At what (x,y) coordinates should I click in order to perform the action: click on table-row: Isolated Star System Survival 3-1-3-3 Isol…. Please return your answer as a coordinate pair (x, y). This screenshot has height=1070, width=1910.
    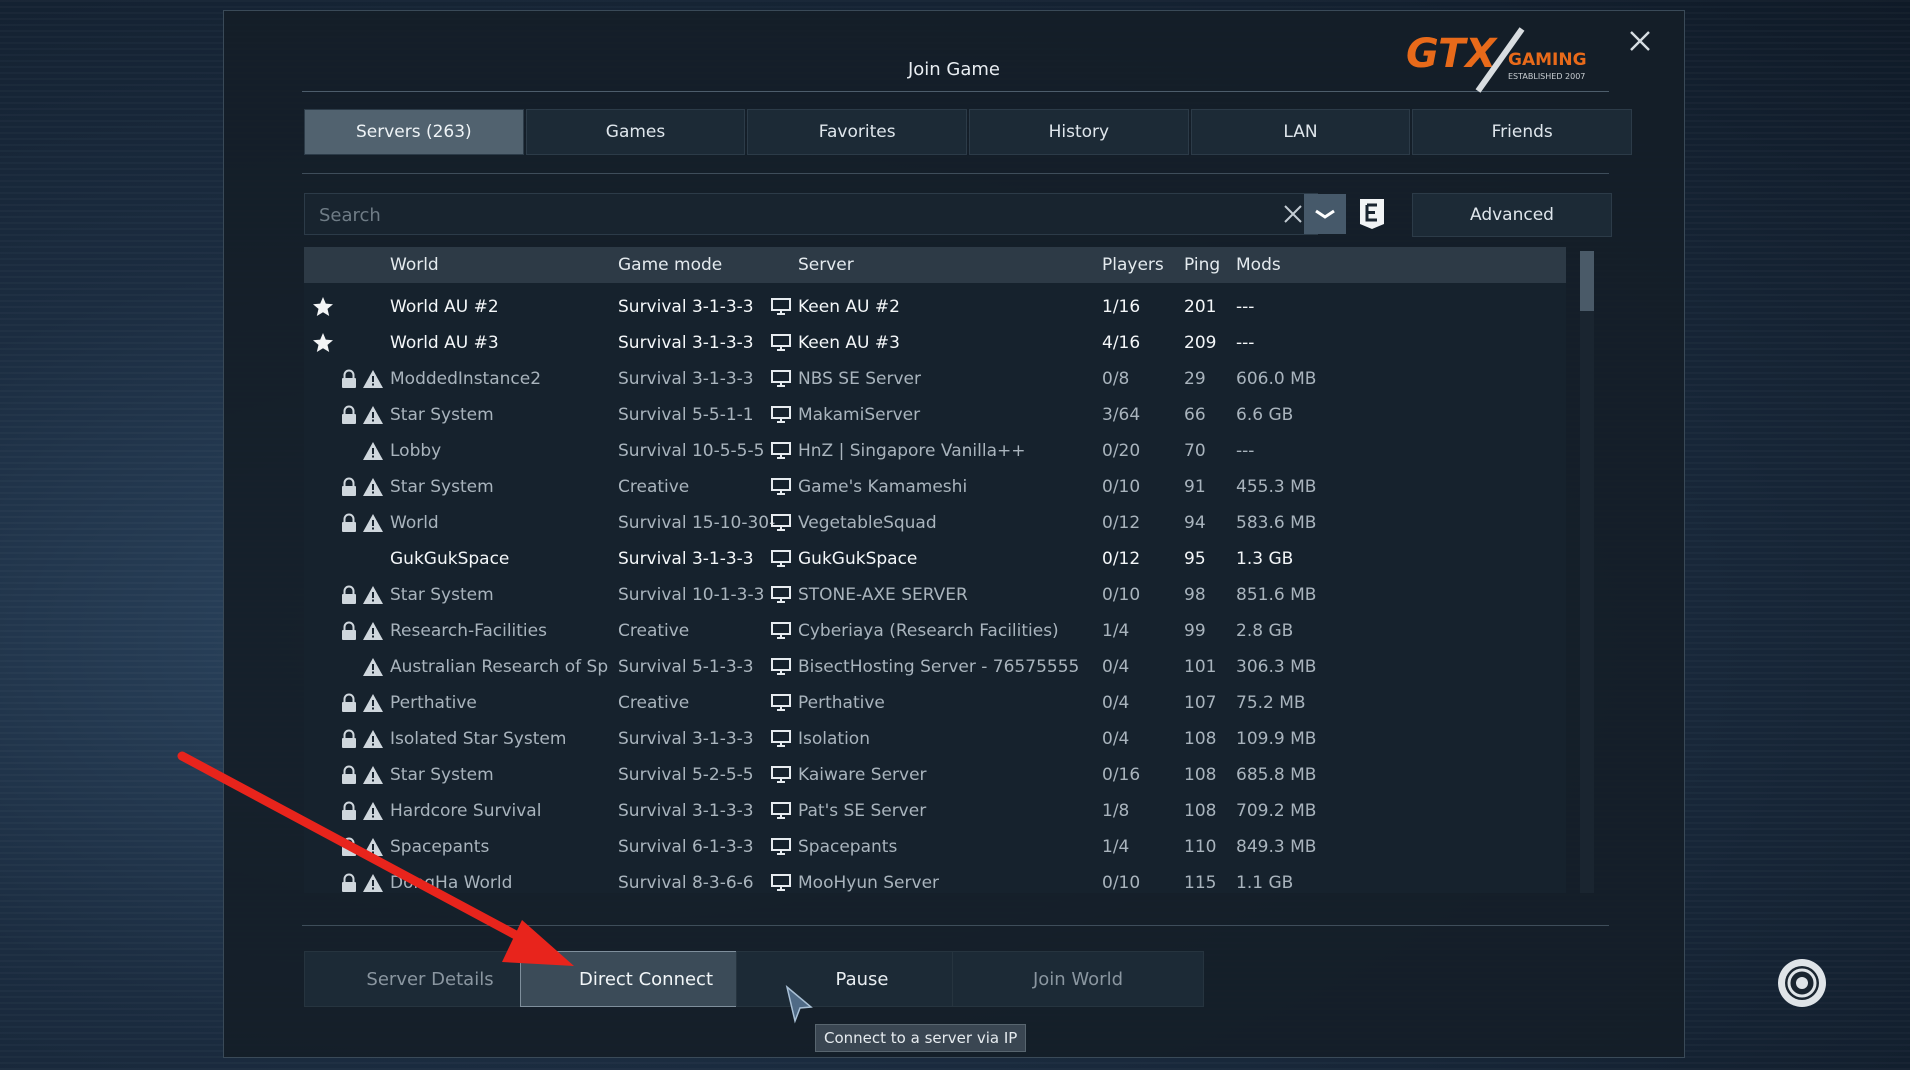
    Looking at the image, I should click on (935, 739).